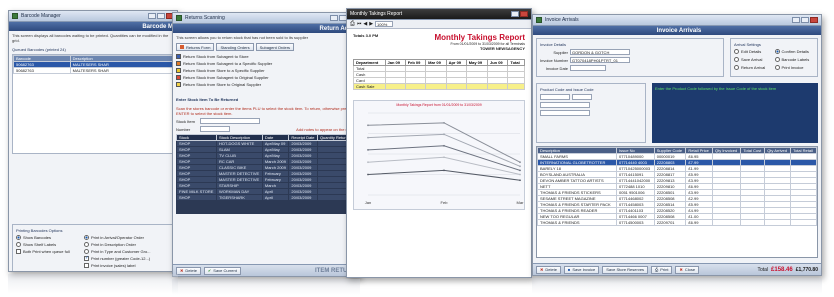 This screenshot has width=834, height=297. Describe the element at coordinates (195, 47) in the screenshot. I see `tab-returns-form: Returns Form` at that location.